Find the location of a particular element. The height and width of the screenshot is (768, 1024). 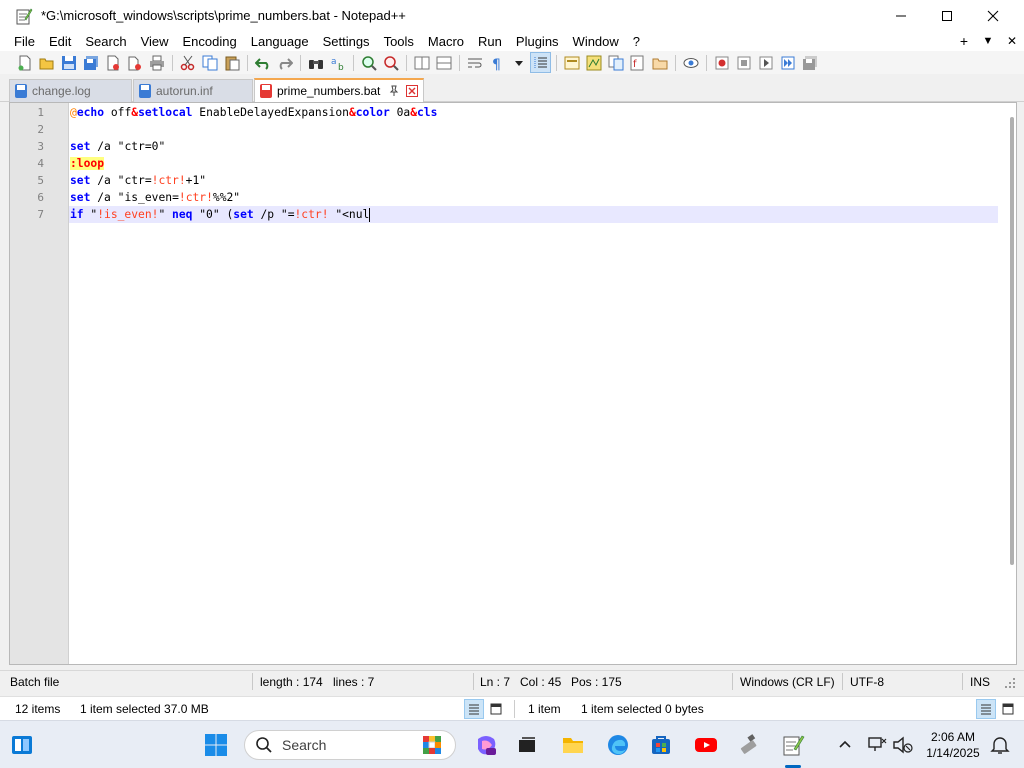

menu-language: Language is located at coordinates (280, 41).